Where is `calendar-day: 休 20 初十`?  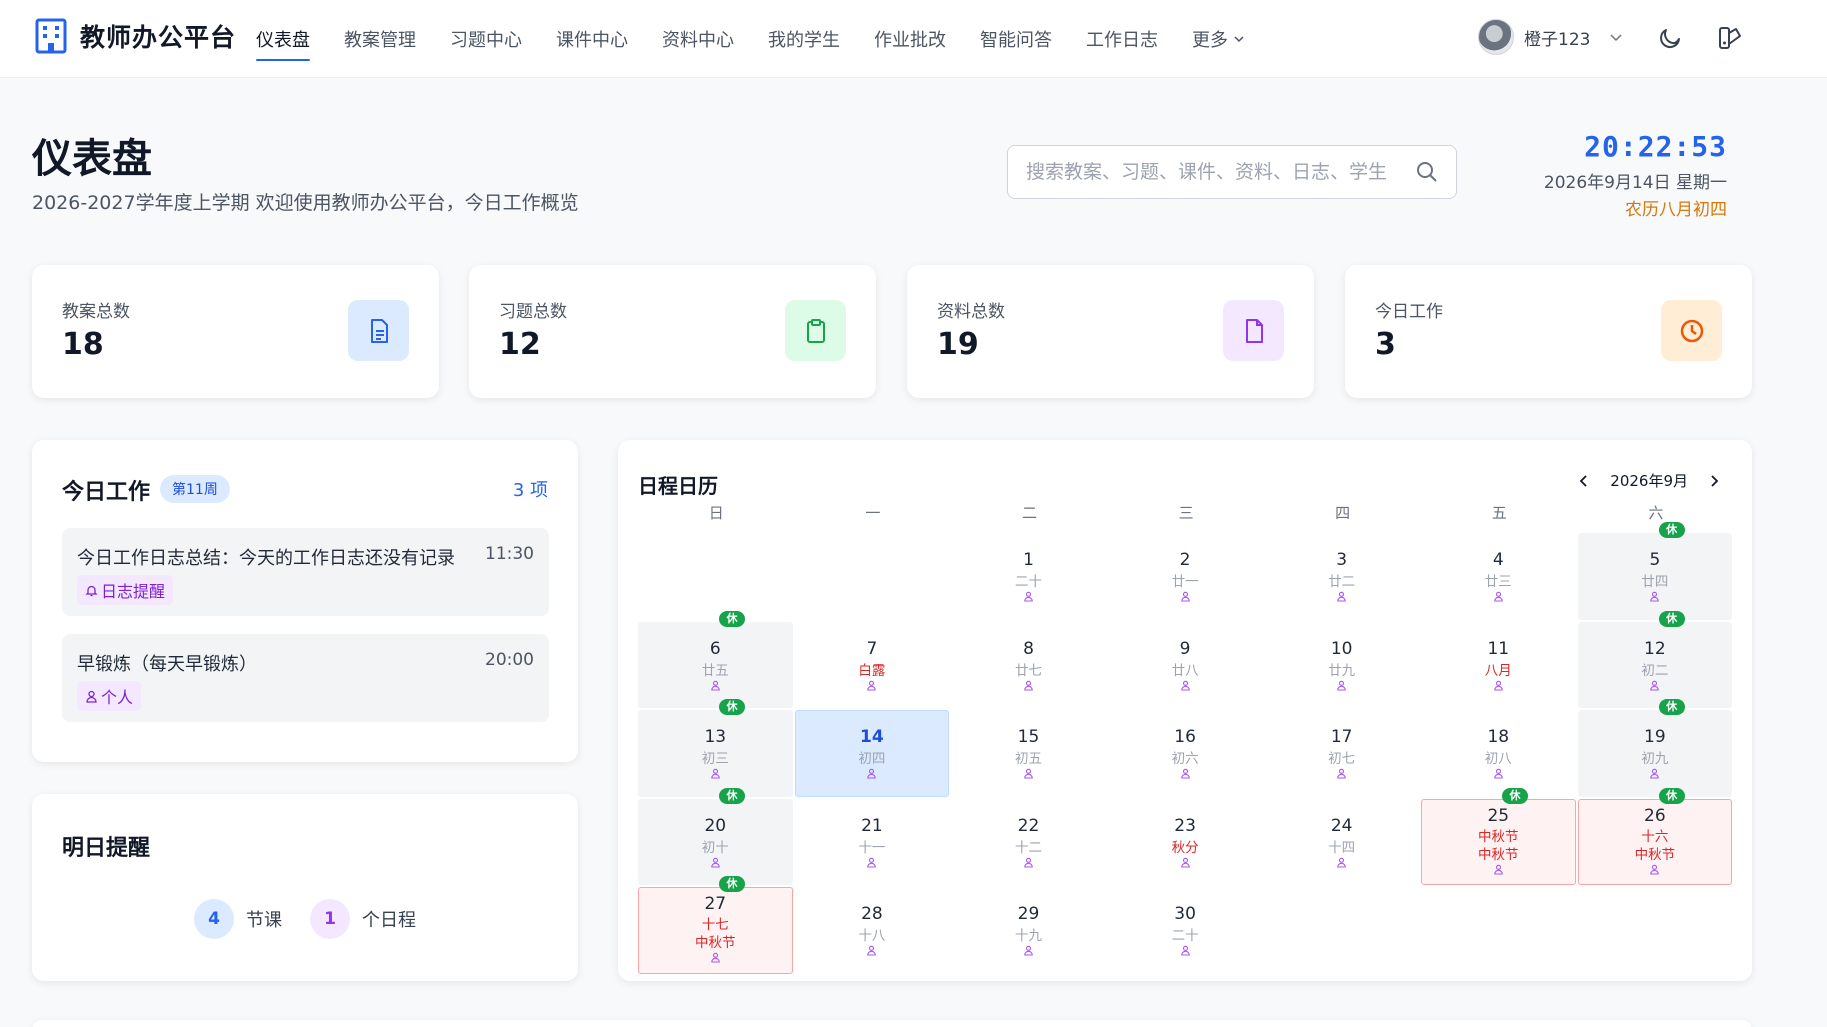
calendar-day: 休 20 初十 is located at coordinates (715, 836).